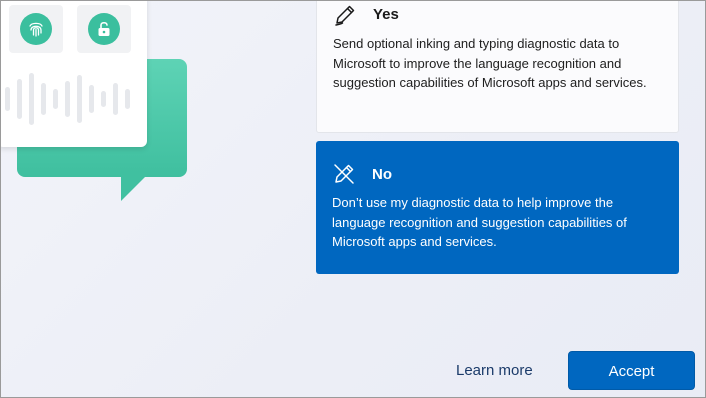 The width and height of the screenshot is (706, 398). Describe the element at coordinates (344, 174) in the screenshot. I see `pen-off-icon` at that location.